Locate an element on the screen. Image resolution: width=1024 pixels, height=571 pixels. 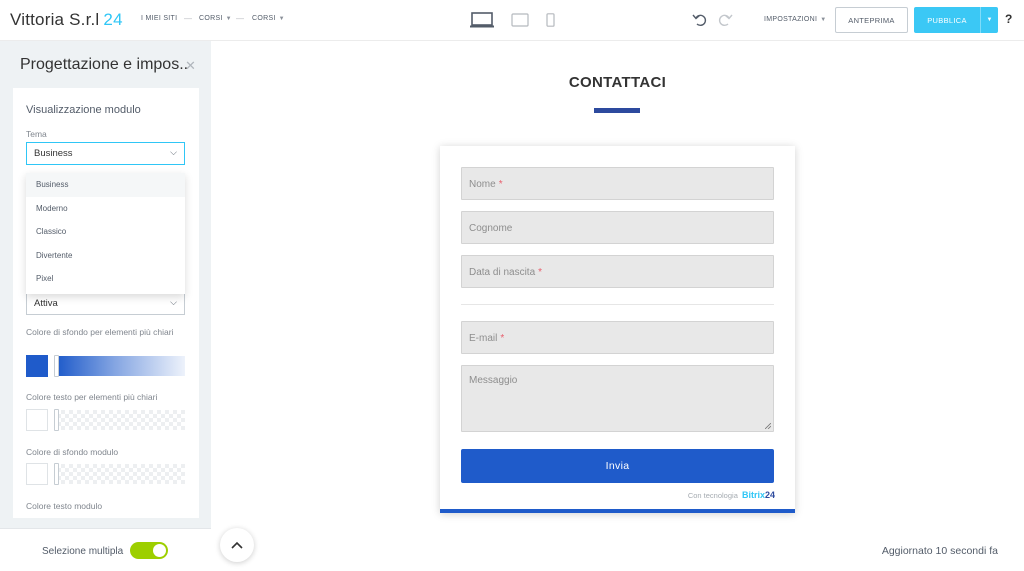
scroll-up-button is located at coordinates (237, 545).